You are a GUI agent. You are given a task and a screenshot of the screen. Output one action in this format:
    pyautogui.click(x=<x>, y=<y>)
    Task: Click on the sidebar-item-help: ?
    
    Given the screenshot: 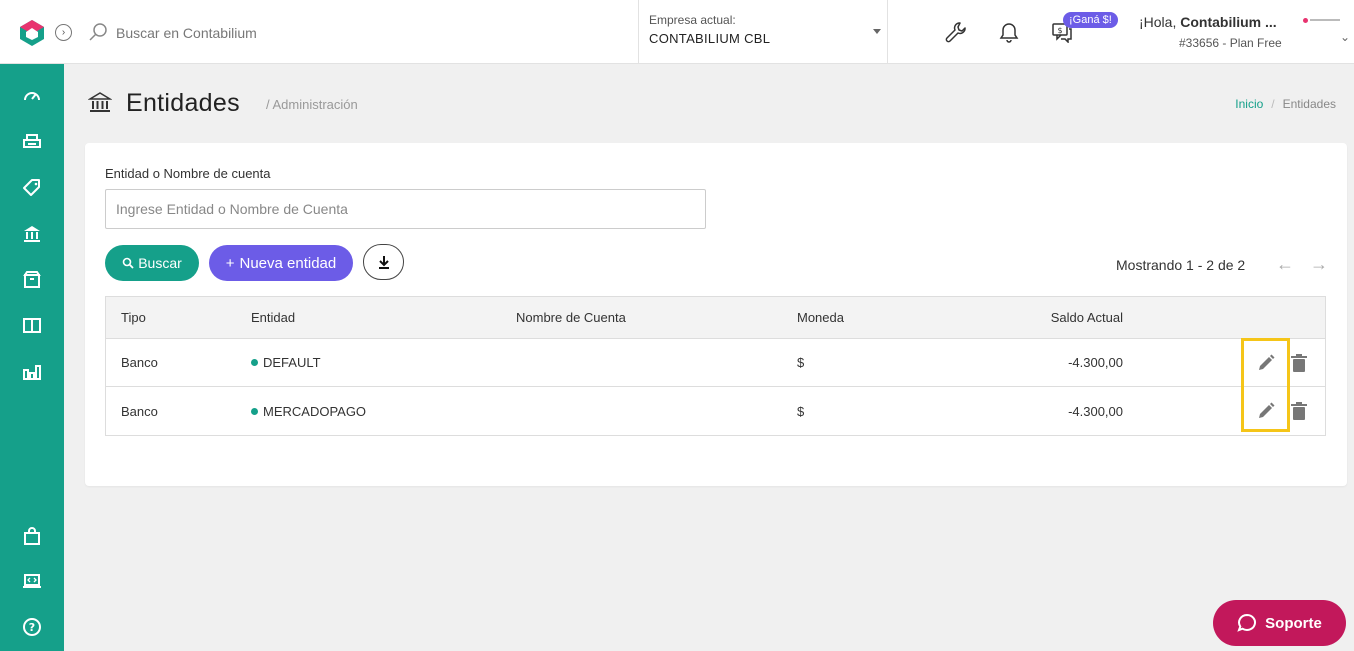 What is the action you would take?
    pyautogui.click(x=32, y=627)
    